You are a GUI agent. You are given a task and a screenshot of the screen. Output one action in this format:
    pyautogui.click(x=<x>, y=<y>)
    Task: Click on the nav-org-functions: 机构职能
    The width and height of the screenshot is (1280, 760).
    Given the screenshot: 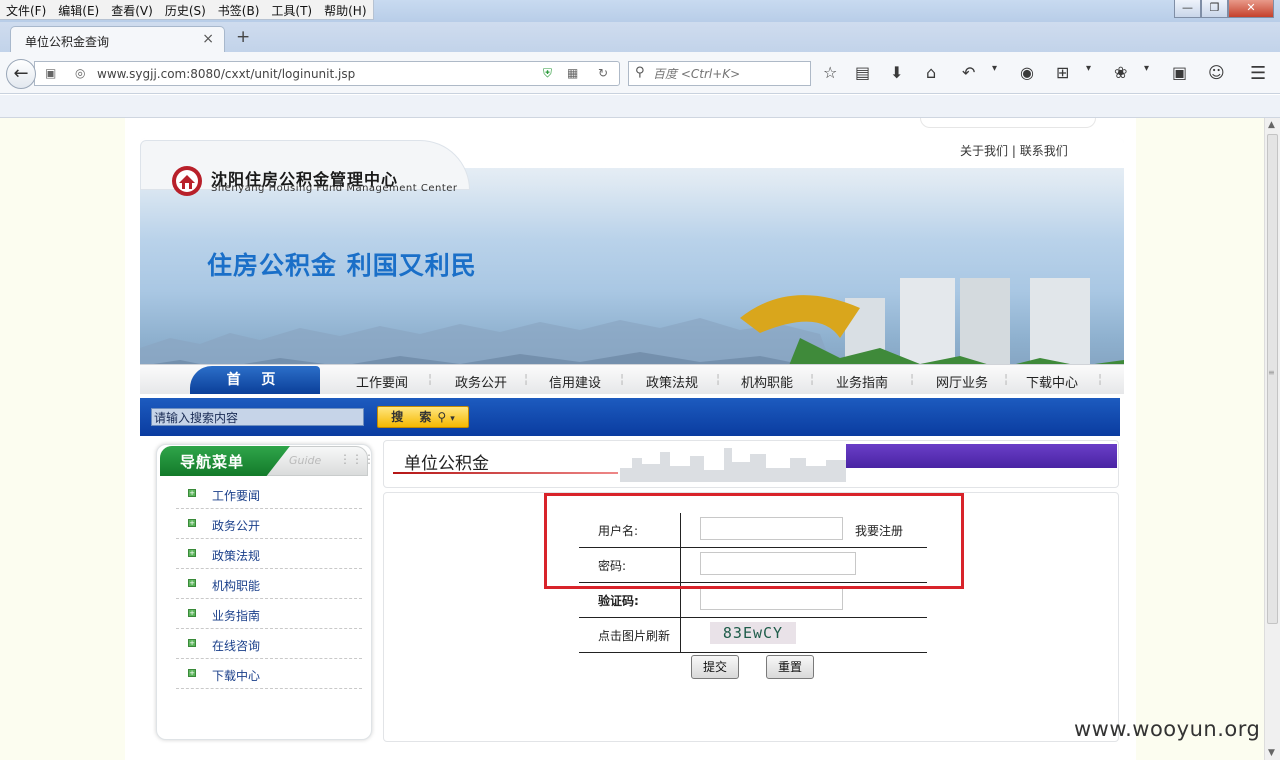 What is the action you would take?
    pyautogui.click(x=767, y=381)
    